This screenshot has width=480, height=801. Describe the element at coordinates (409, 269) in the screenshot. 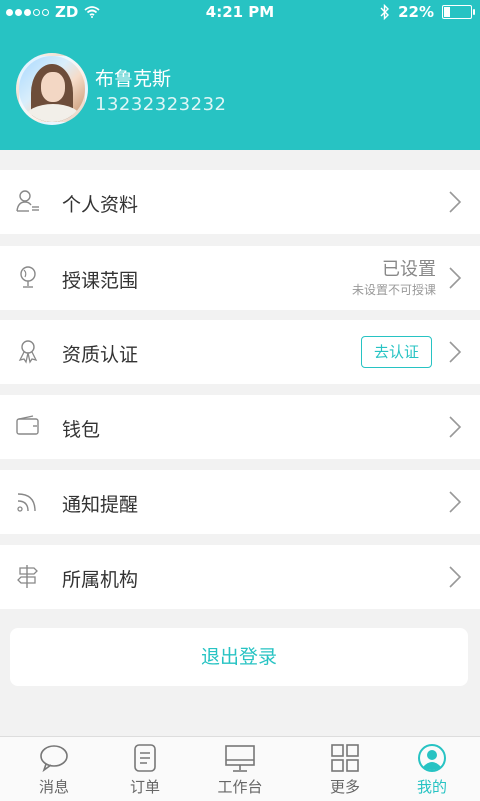

I see `teaching-scope-value: 已设置` at that location.